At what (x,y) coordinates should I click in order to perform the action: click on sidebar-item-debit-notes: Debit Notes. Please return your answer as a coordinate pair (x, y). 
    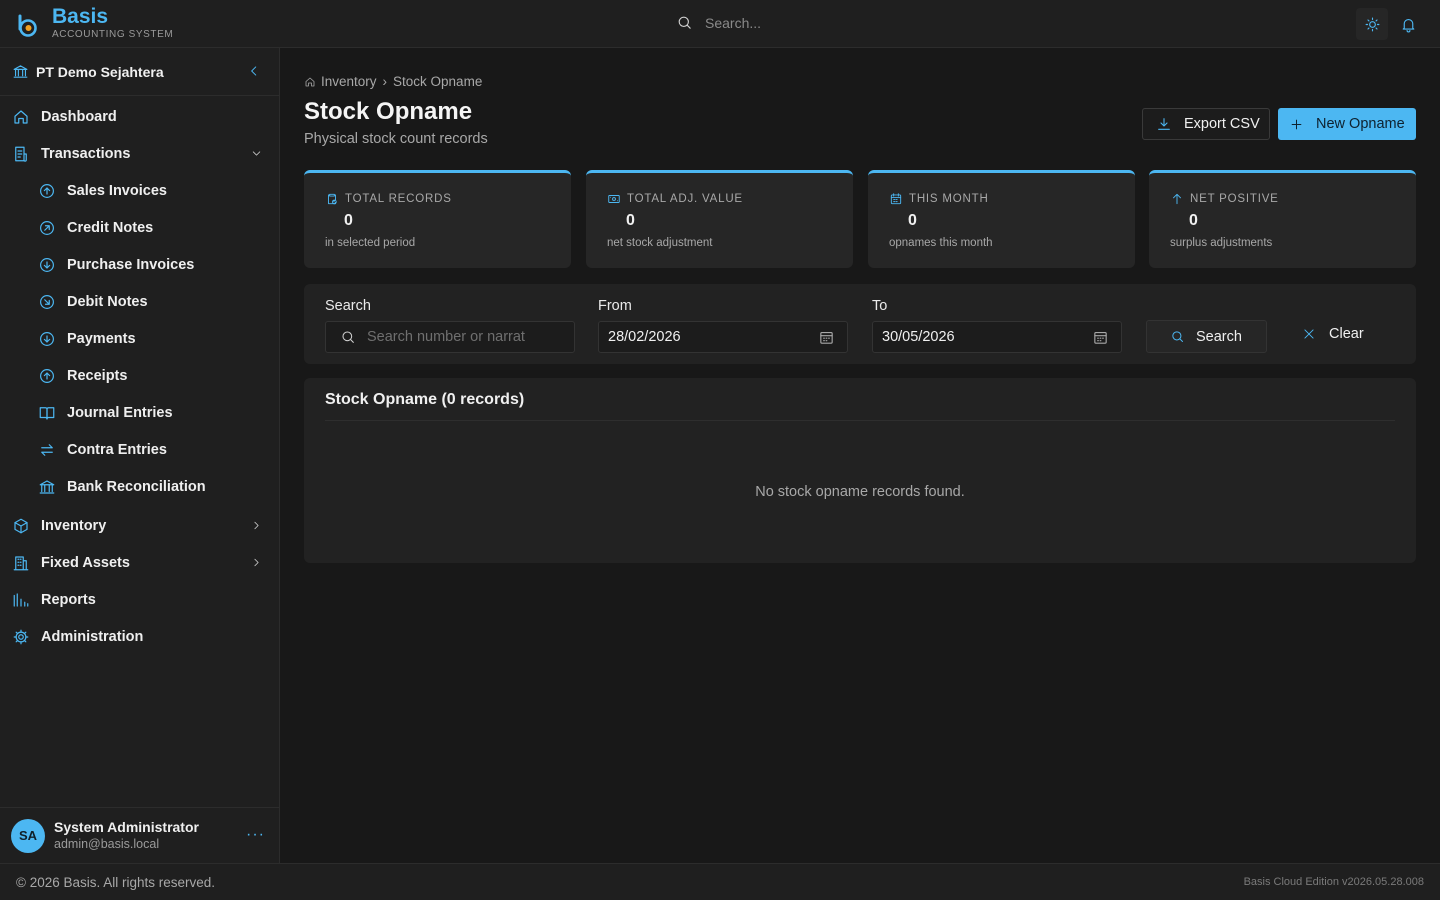
    Looking at the image, I should click on (139, 301).